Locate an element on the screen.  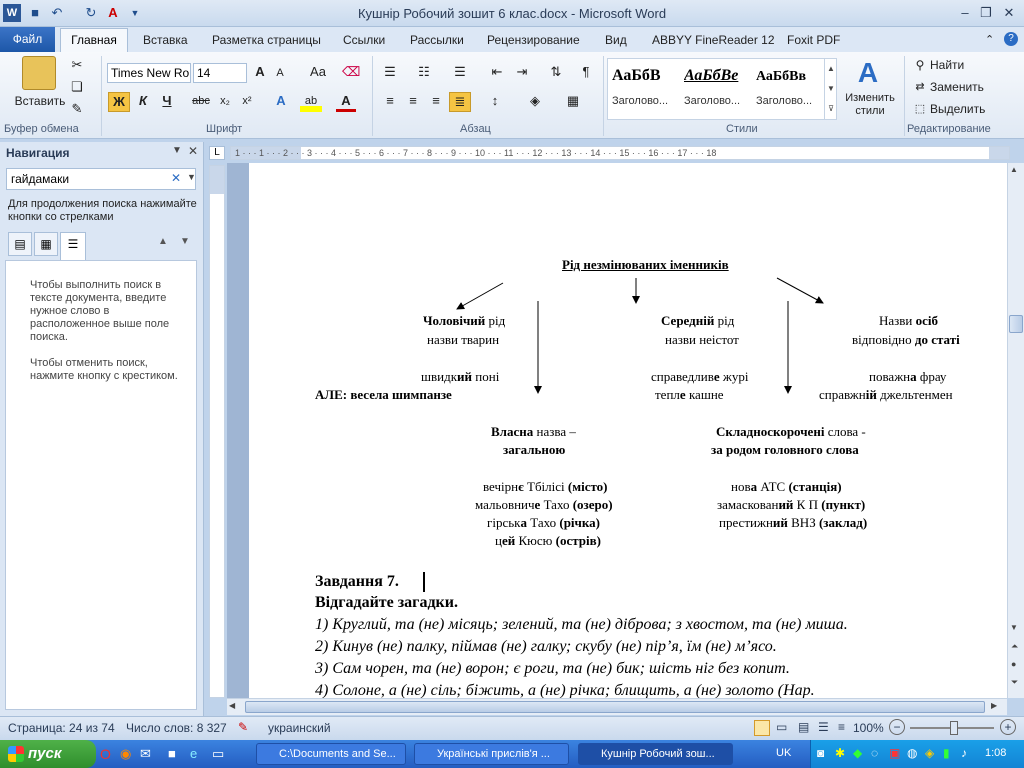
tab-references: Ссылки is located at coordinates (364, 40).